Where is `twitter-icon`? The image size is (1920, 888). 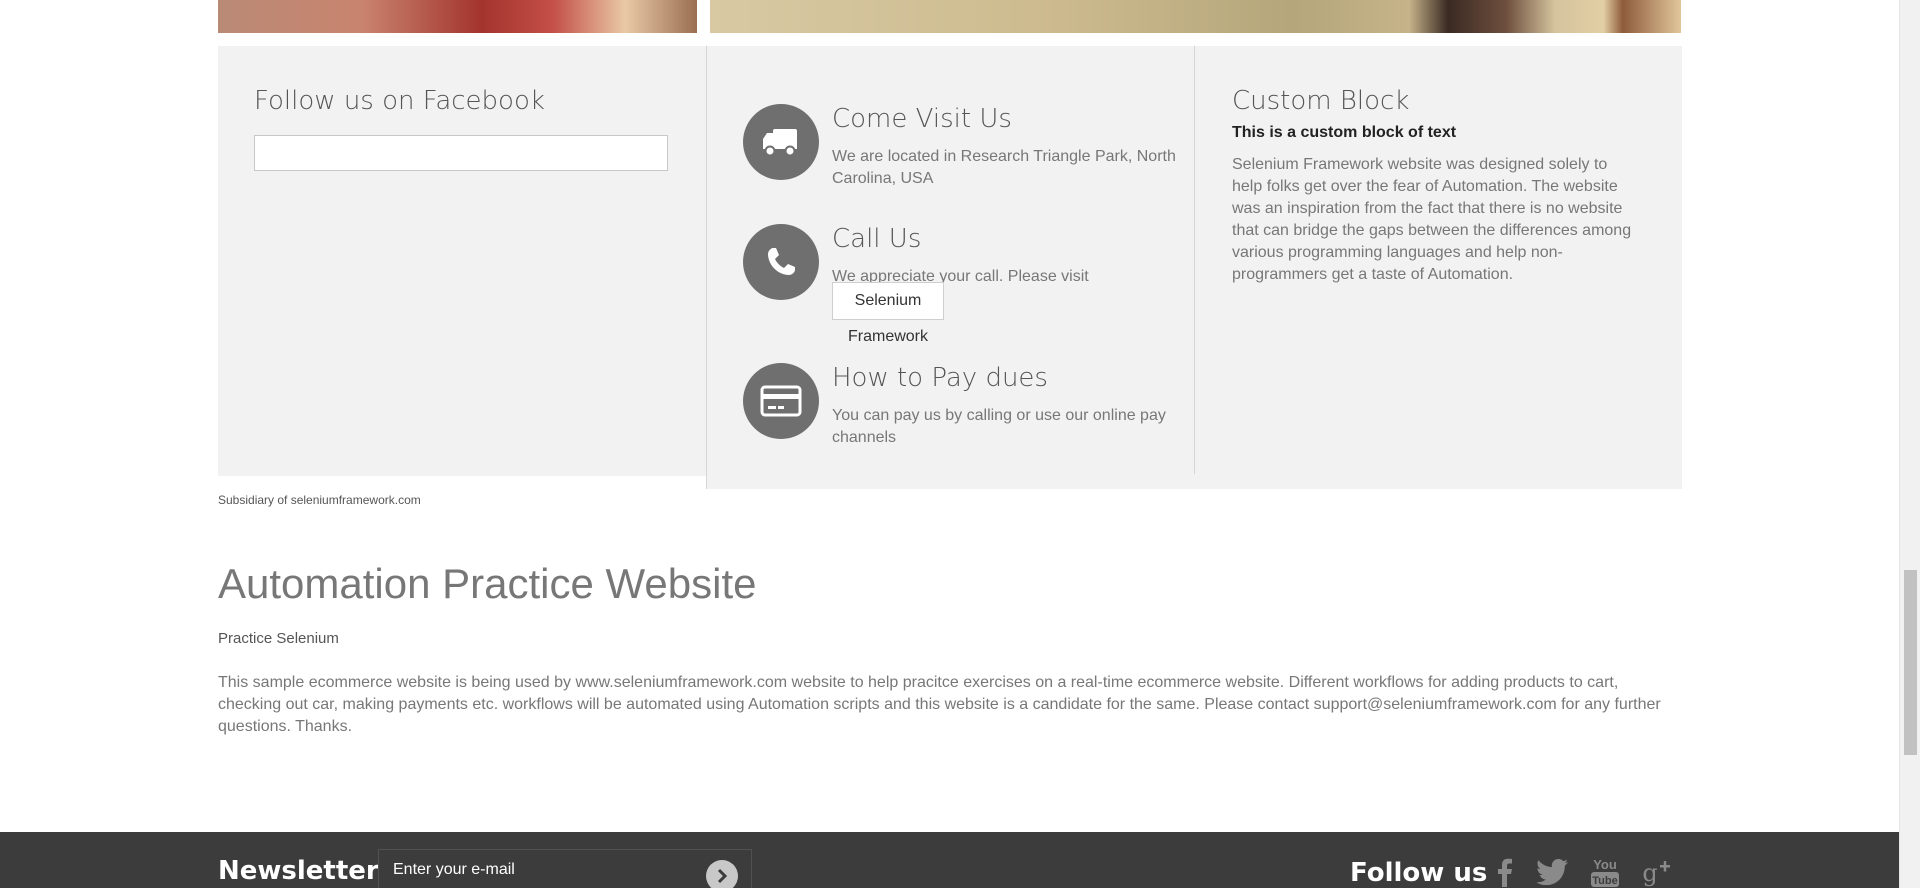
twitter-icon is located at coordinates (1553, 872).